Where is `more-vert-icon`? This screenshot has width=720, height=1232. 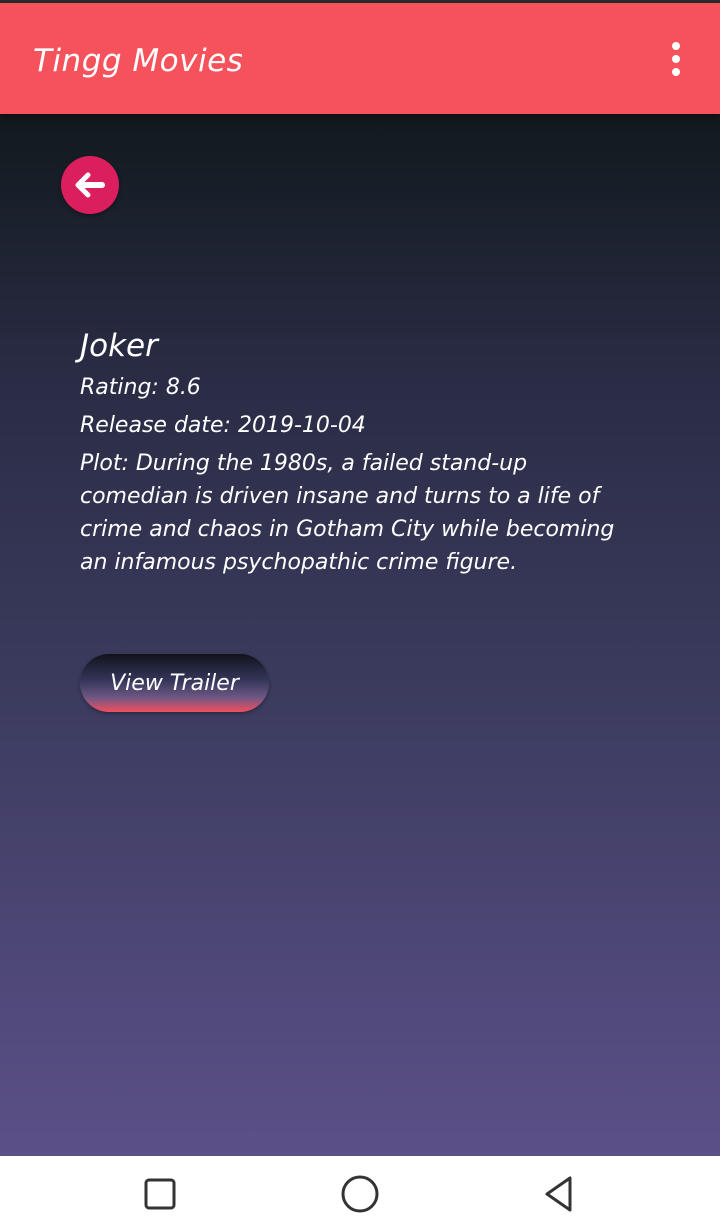
more-vert-icon is located at coordinates (676, 59).